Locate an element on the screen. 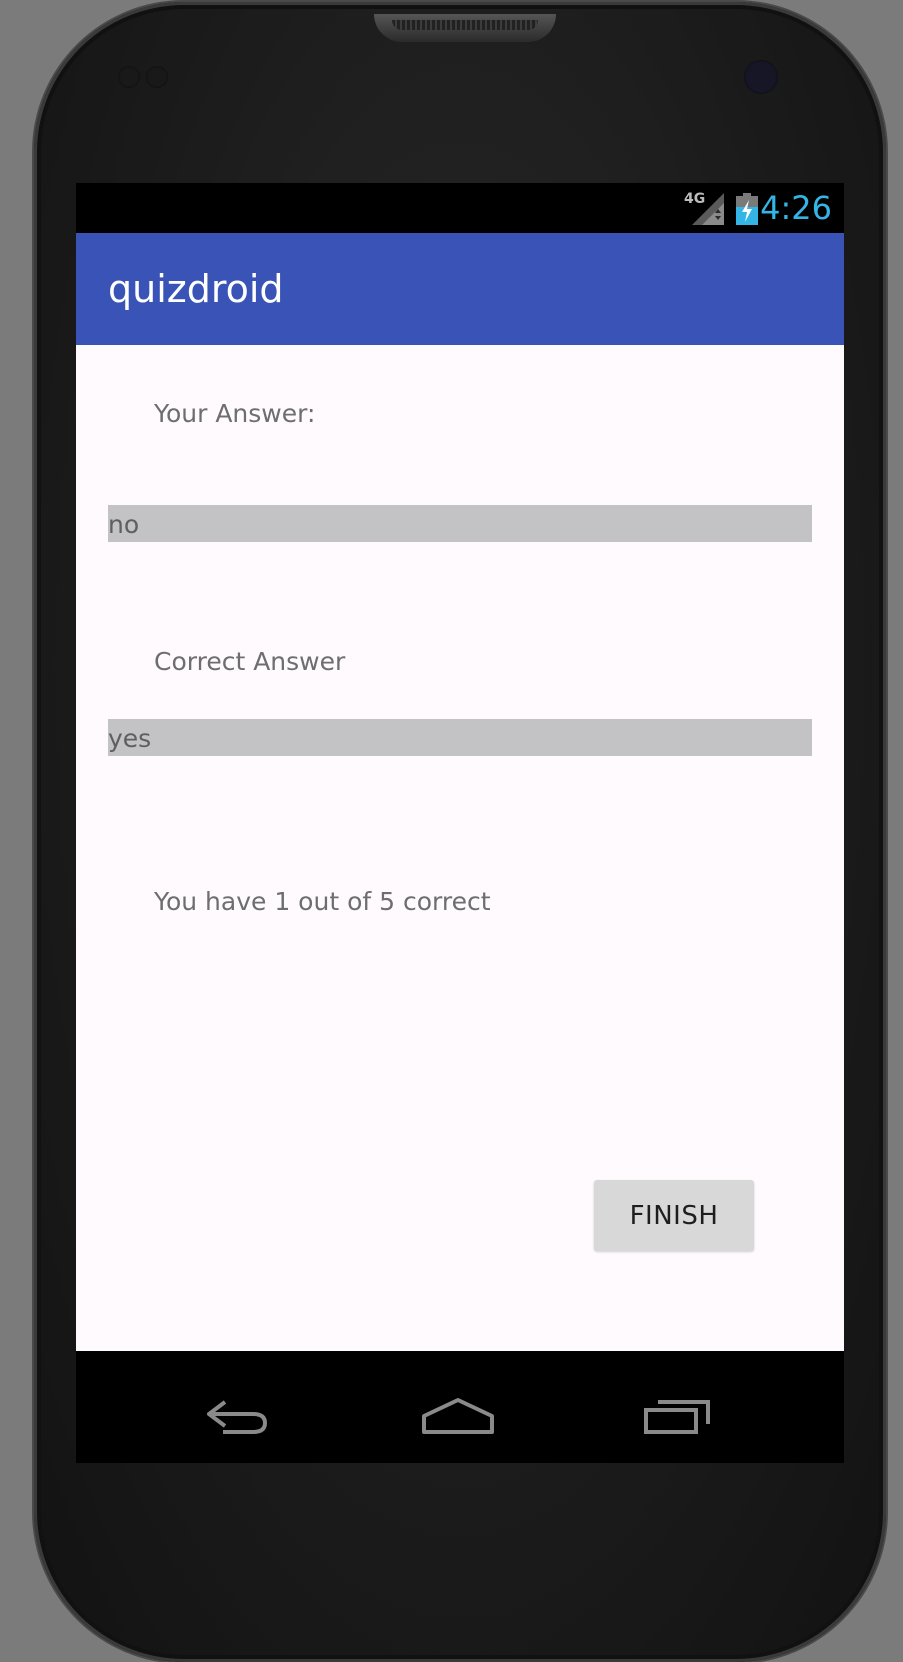 Image resolution: width=903 pixels, height=1662 pixels. network-type-label: 4G is located at coordinates (695, 199).